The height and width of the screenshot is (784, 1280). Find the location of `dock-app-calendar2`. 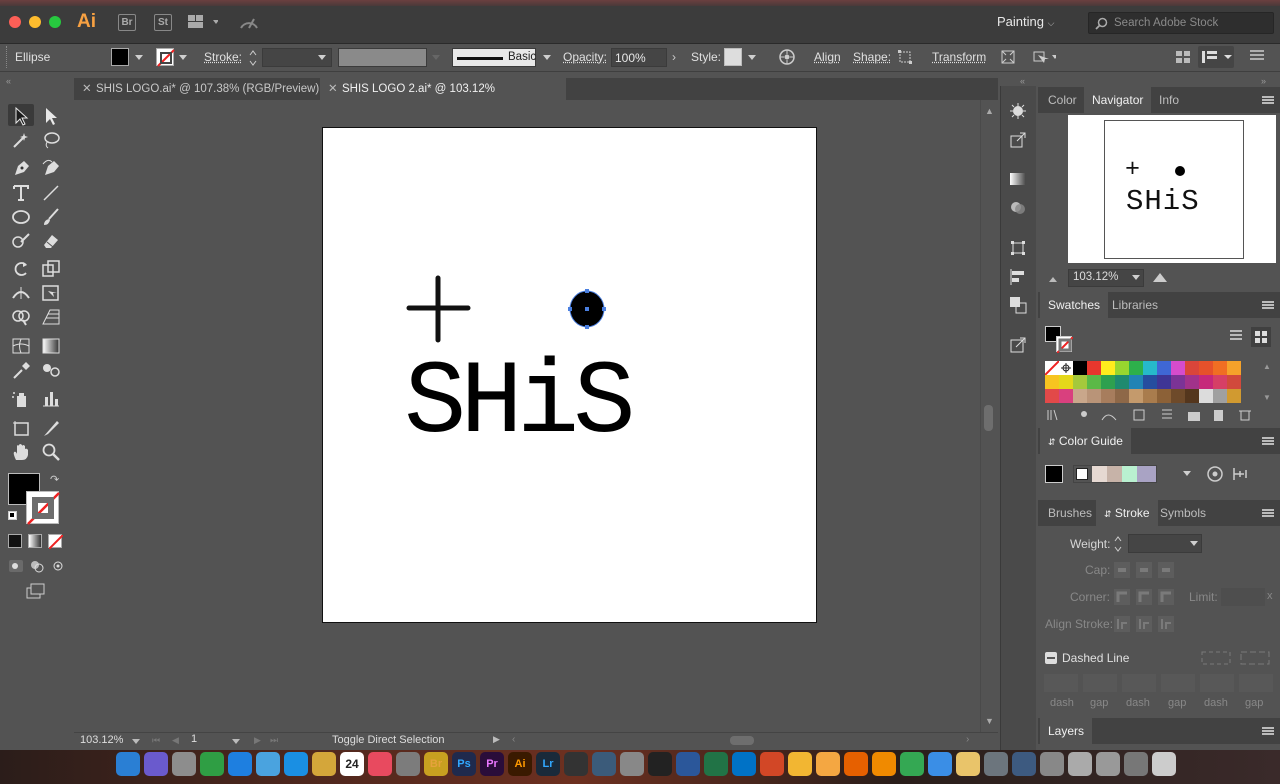

dock-app-calendar2 is located at coordinates (1080, 764).